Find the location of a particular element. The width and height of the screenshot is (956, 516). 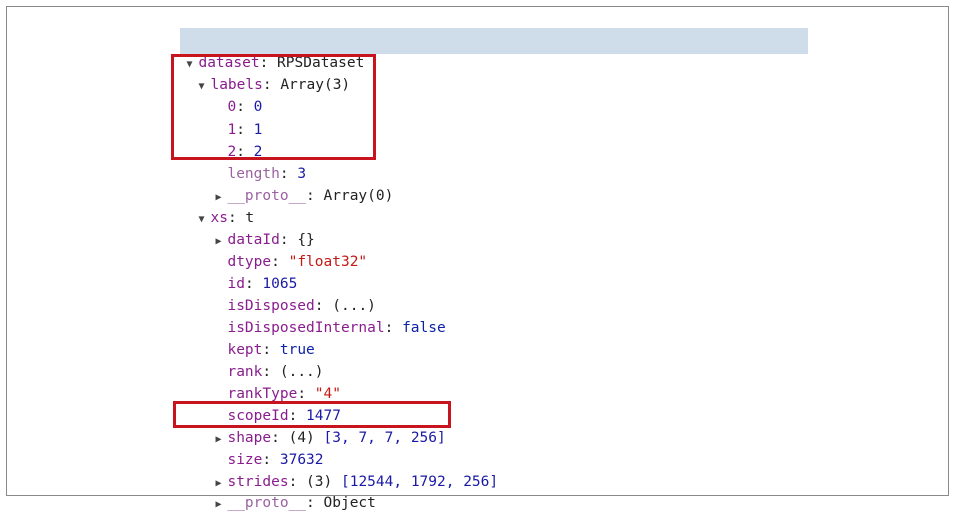

tree-node-xs: ▼ xs: t is located at coordinates (217, 205).